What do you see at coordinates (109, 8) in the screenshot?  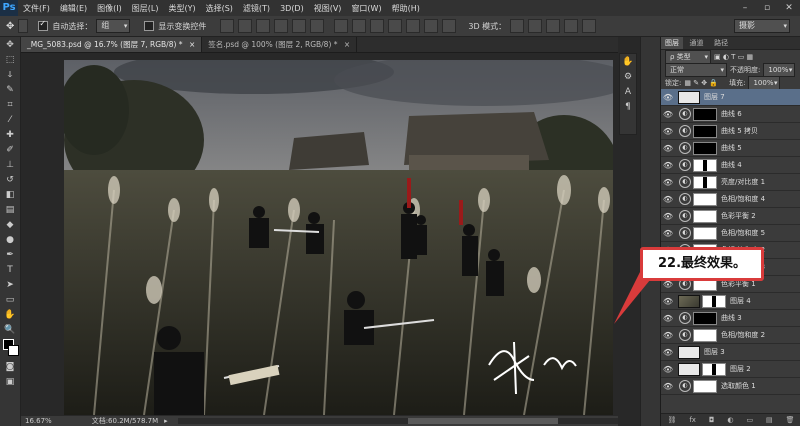 I see `menu-image: 图像(I)` at bounding box center [109, 8].